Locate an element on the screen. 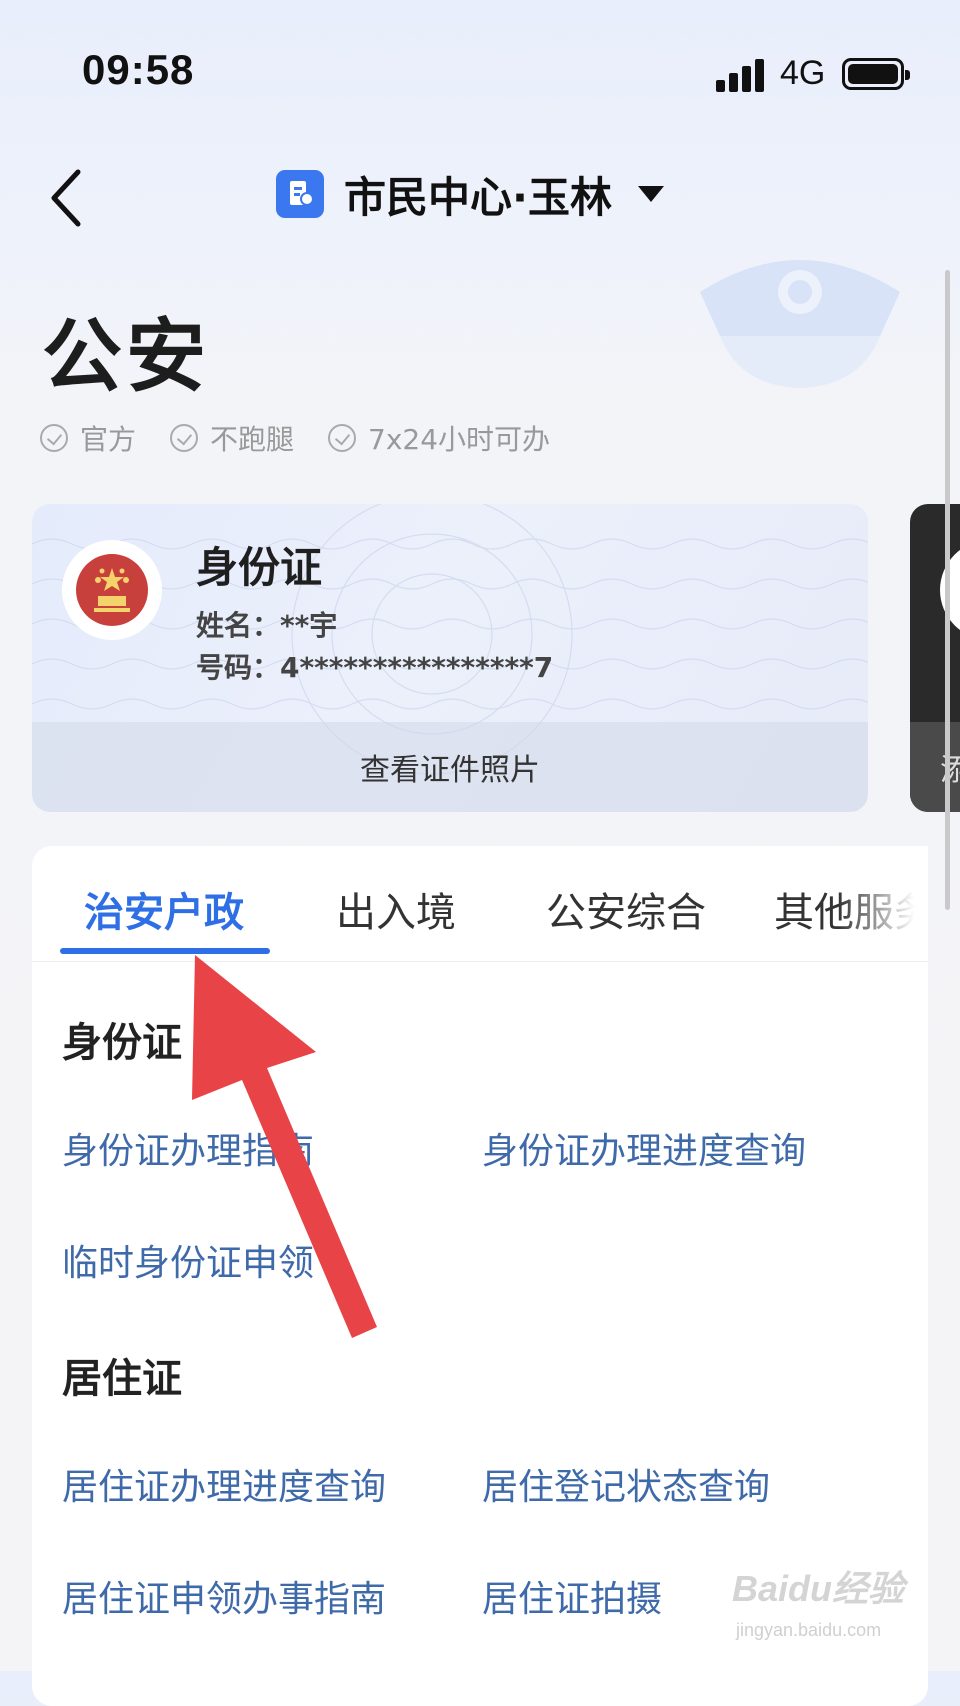  city-selector: 市民中心·玉林 is located at coordinates (470, 194).